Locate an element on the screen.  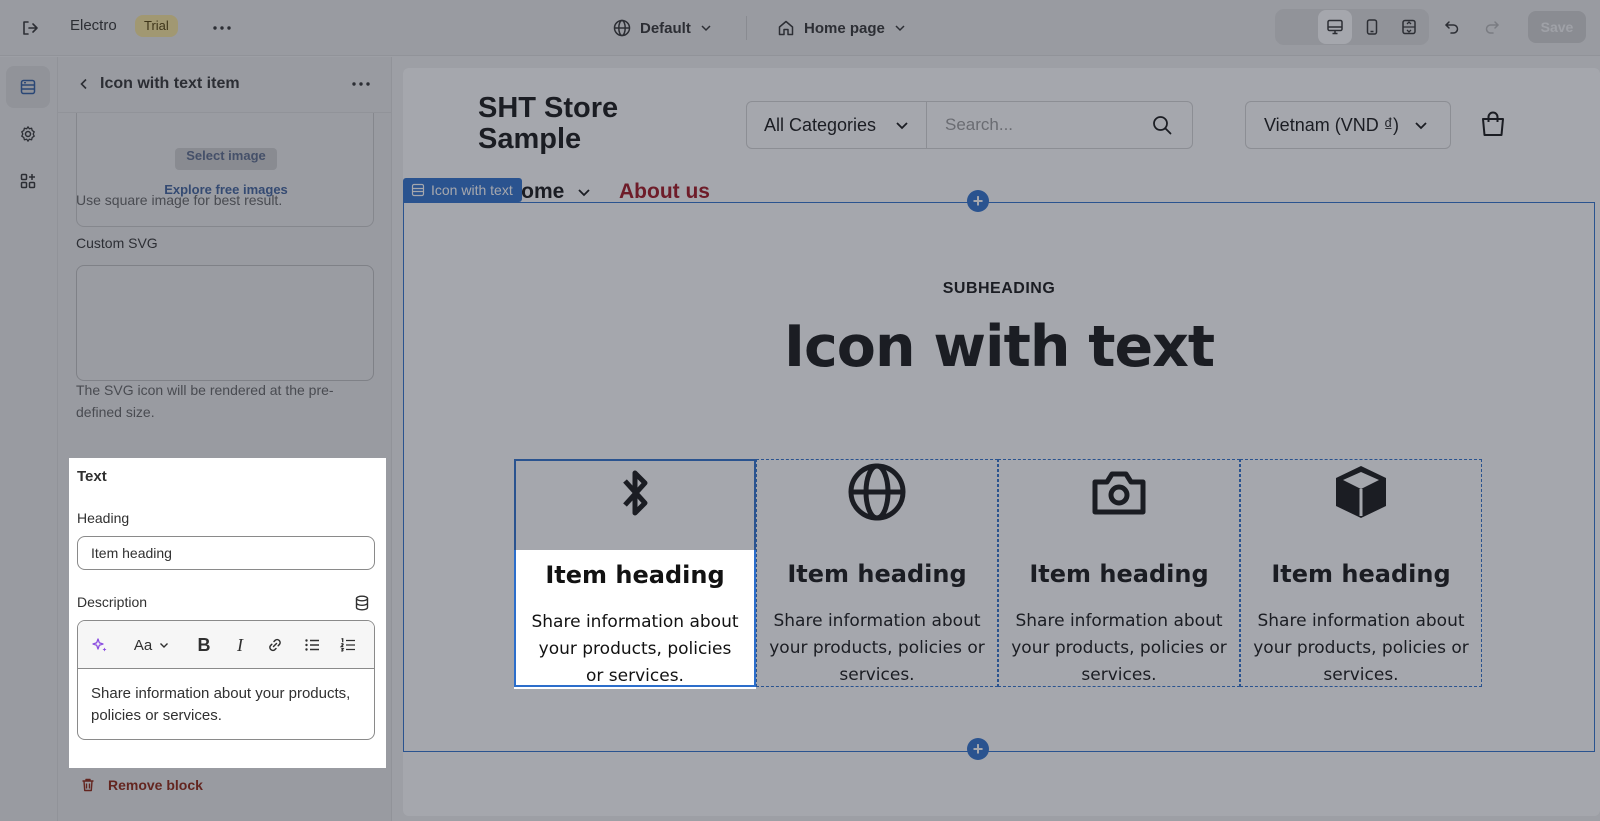
redo-button is located at coordinates (1492, 27).